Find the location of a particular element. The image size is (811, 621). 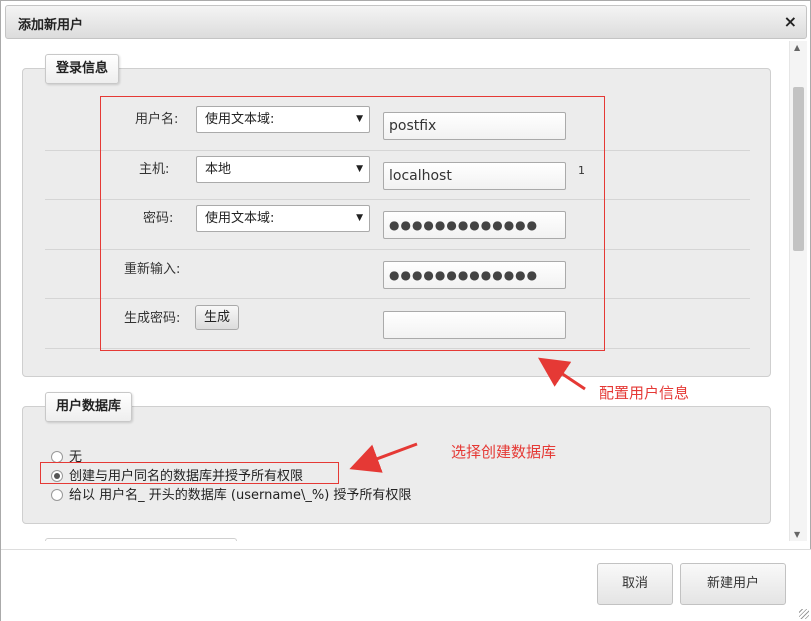

content-scrollbar: ▲ ▼ is located at coordinates (798, 291).